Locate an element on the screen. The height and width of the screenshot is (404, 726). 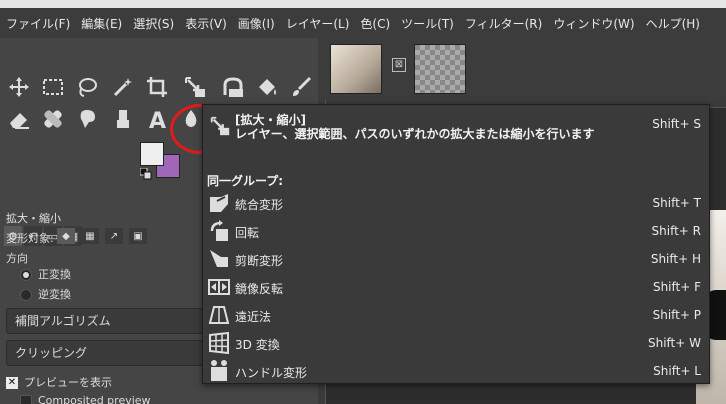
paintbrush-icon is located at coordinates (301, 87).